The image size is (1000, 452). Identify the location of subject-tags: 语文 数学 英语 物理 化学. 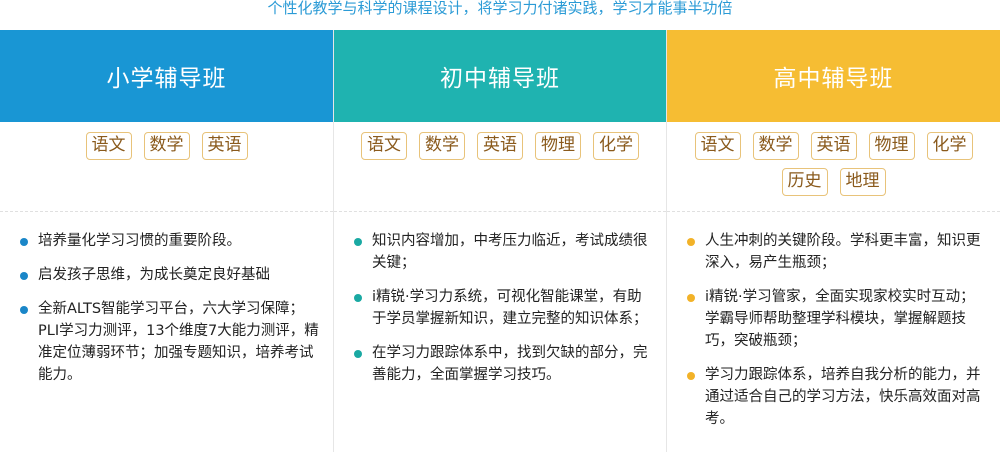
(500, 167).